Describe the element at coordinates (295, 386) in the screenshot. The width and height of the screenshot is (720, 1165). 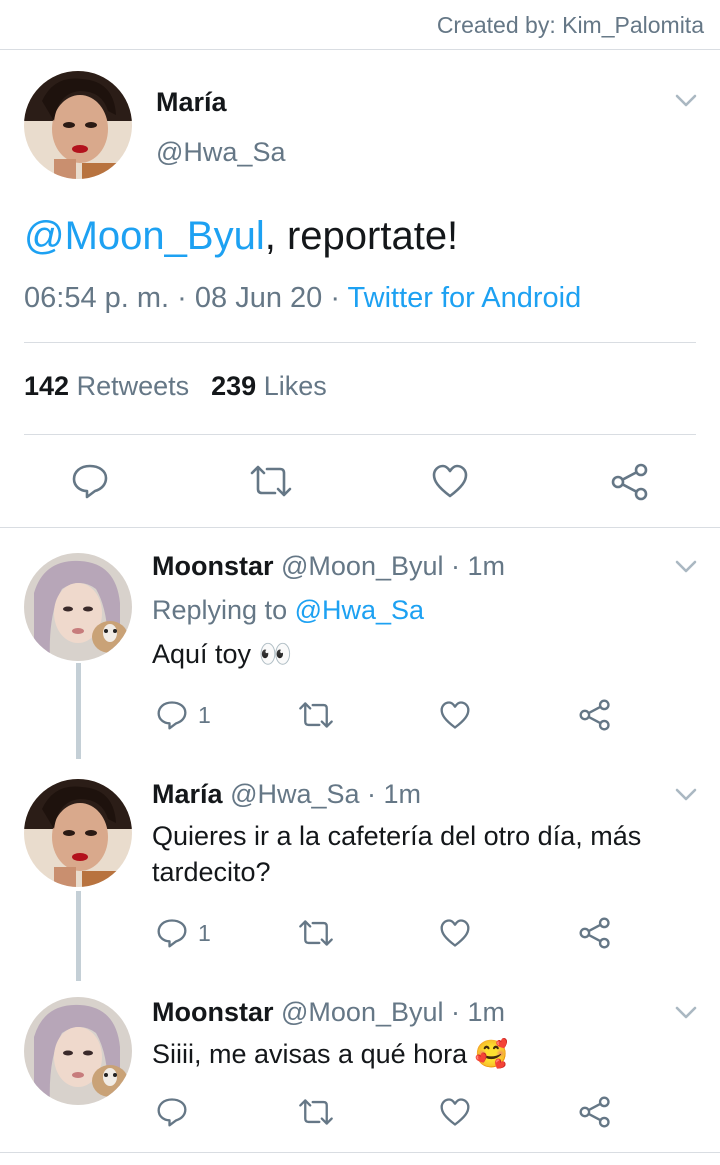
I see `likes-label: Likes` at that location.